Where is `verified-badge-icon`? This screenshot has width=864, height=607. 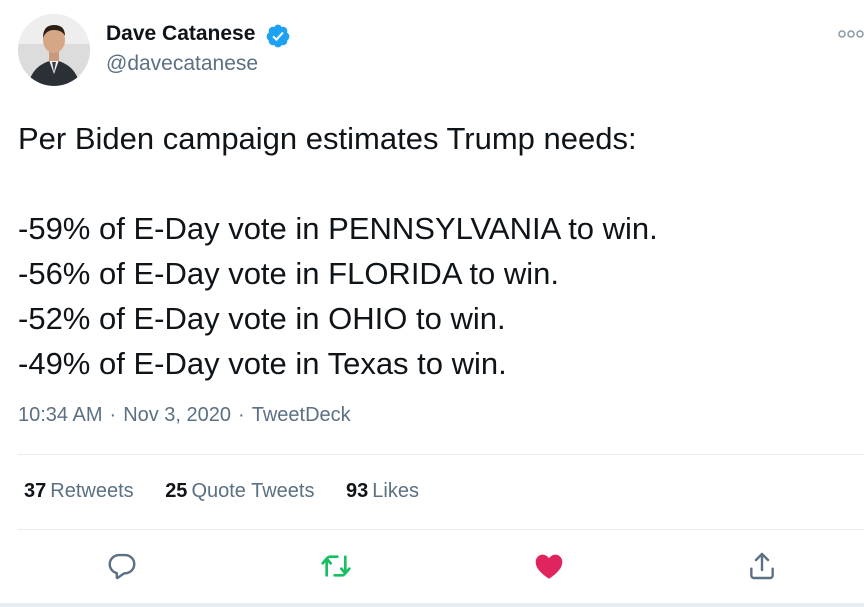
verified-badge-icon is located at coordinates (278, 36).